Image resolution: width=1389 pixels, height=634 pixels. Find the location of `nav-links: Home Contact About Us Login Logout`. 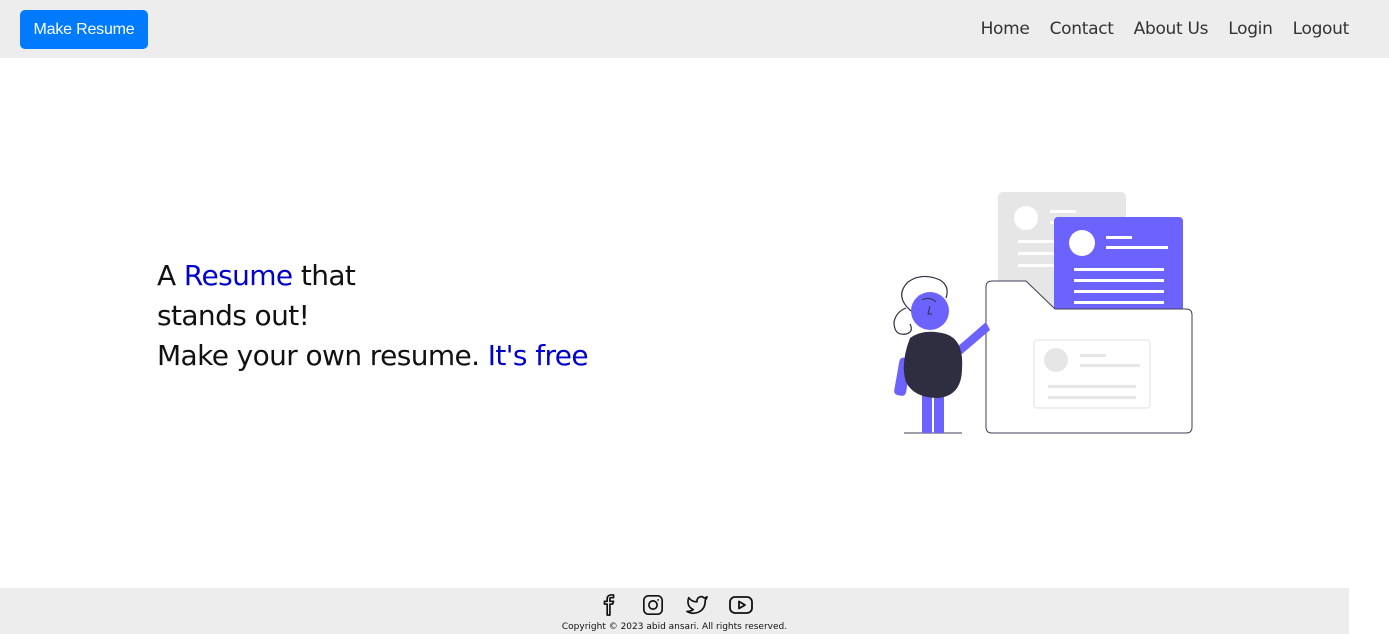

nav-links: Home Contact About Us Login Logout is located at coordinates (1165, 29).